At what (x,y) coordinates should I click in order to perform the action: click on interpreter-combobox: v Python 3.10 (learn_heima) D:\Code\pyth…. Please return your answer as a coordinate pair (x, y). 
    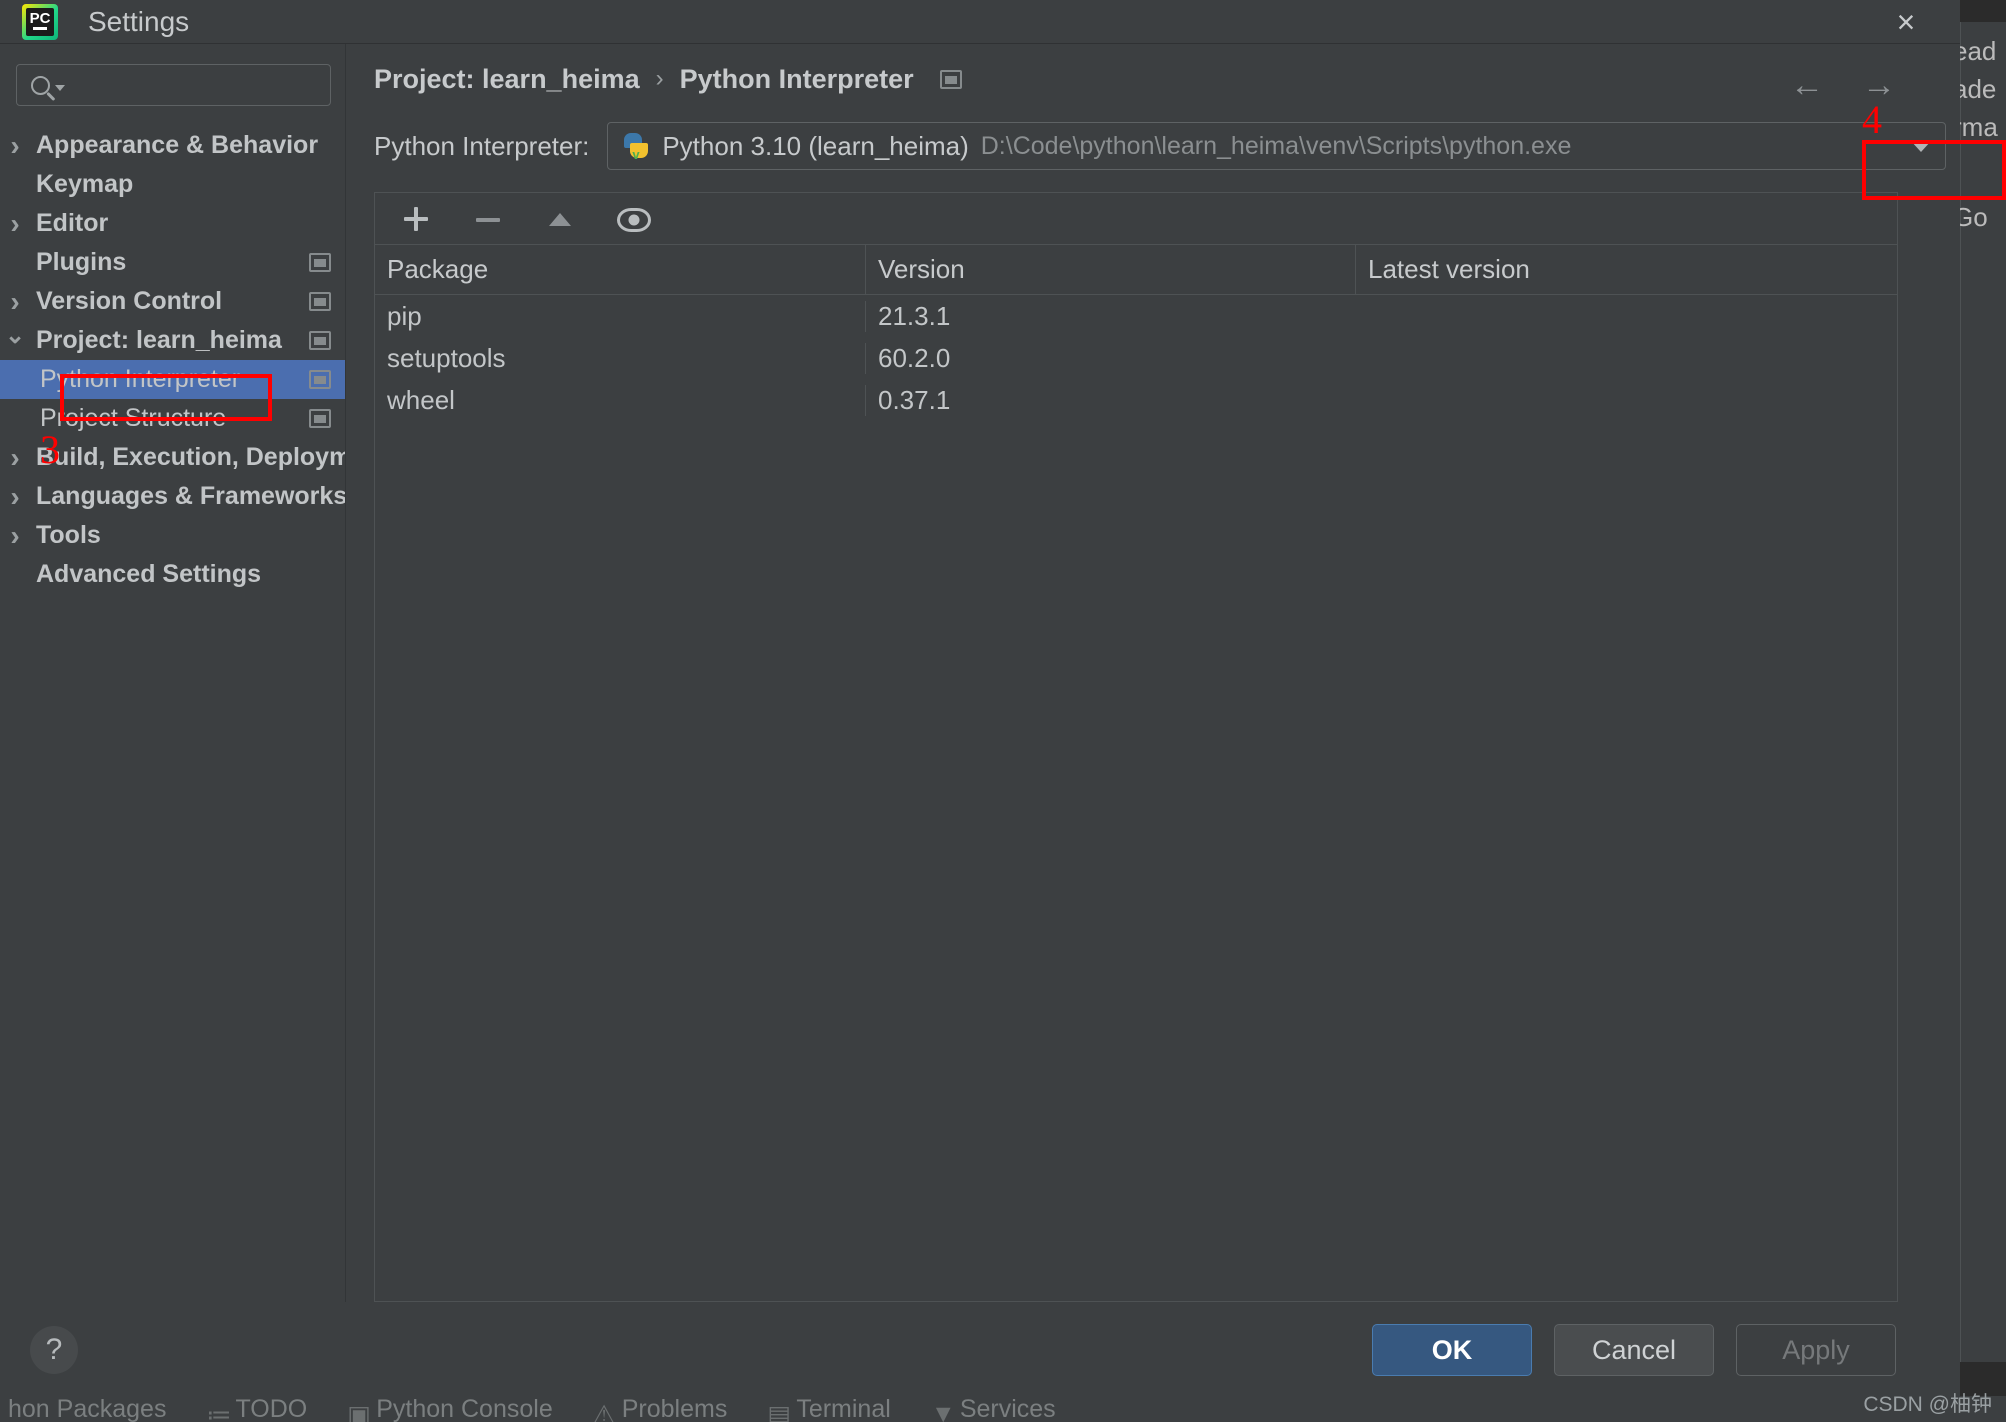
    Looking at the image, I should click on (1276, 146).